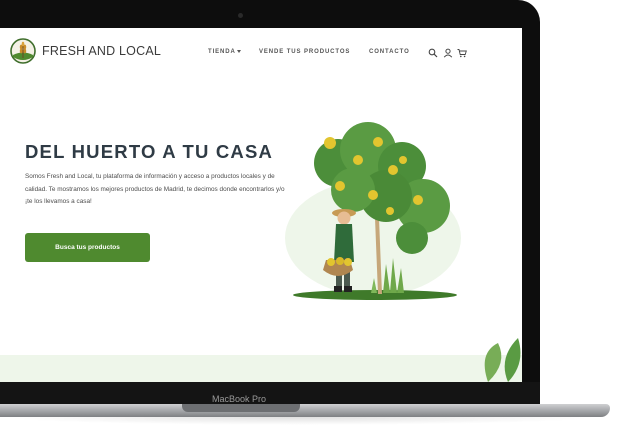 Image resolution: width=619 pixels, height=442 pixels. Describe the element at coordinates (448, 53) in the screenshot. I see `user-icon` at that location.